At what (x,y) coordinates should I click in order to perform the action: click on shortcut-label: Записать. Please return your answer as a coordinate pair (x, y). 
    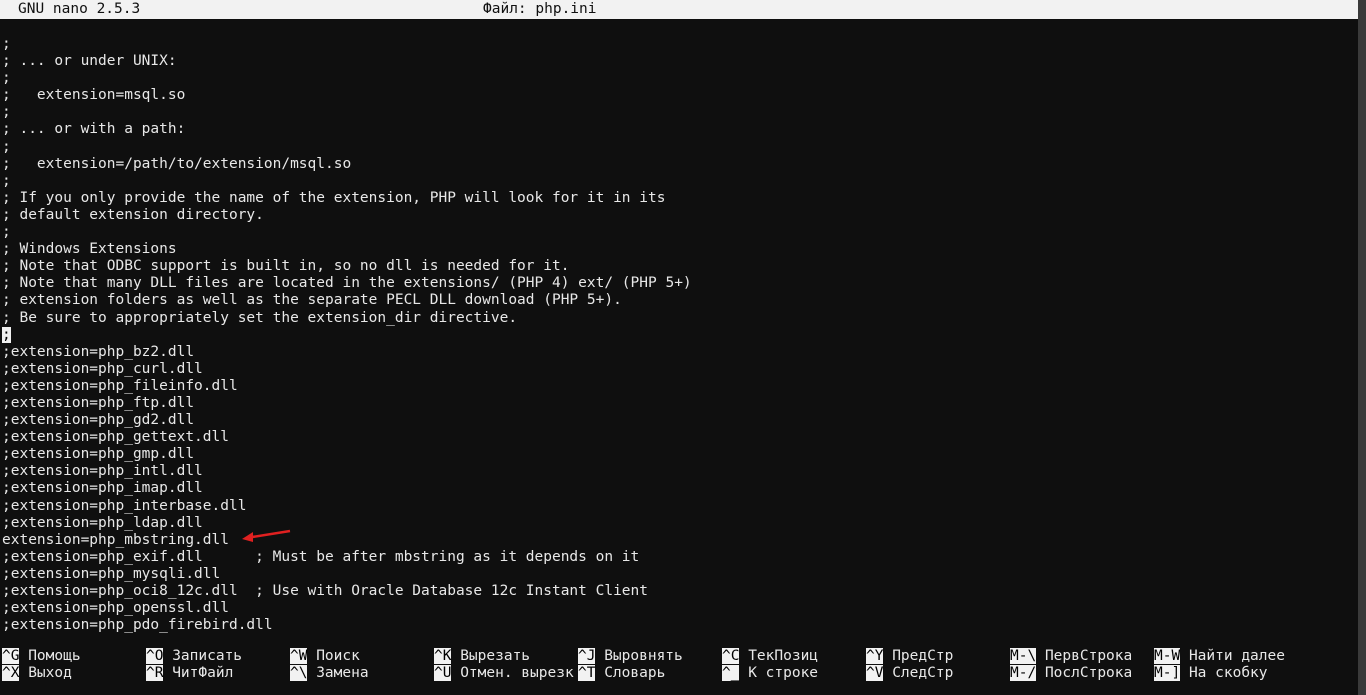
    Looking at the image, I should click on (207, 656).